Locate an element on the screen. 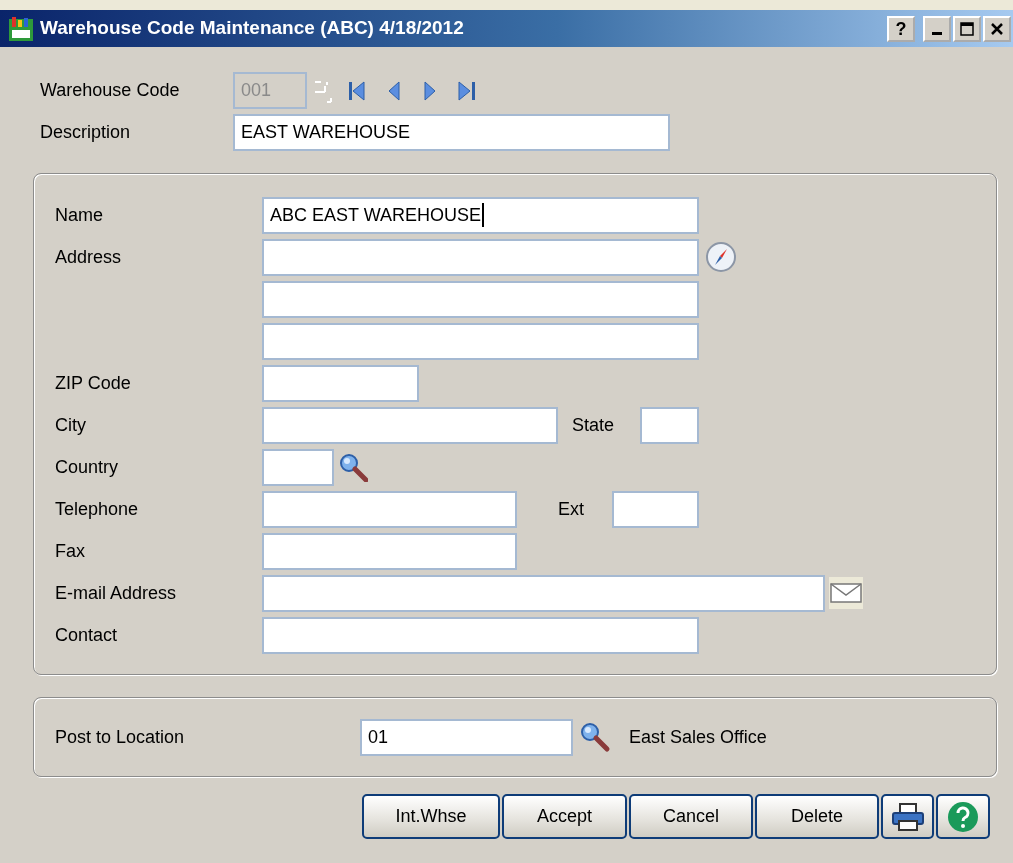  field-label: ZIP Code is located at coordinates (93, 383).